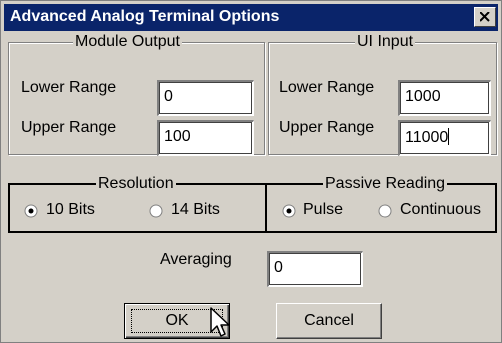  Describe the element at coordinates (177, 136) in the screenshot. I see `module-output-upper-value: 100` at that location.